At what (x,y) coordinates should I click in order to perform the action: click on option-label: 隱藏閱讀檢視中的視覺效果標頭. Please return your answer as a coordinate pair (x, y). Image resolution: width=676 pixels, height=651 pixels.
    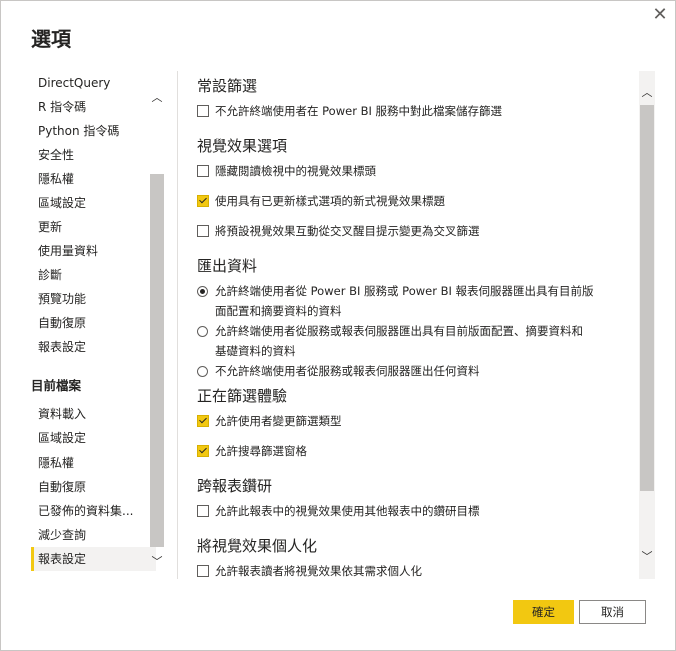
    Looking at the image, I should click on (295, 171).